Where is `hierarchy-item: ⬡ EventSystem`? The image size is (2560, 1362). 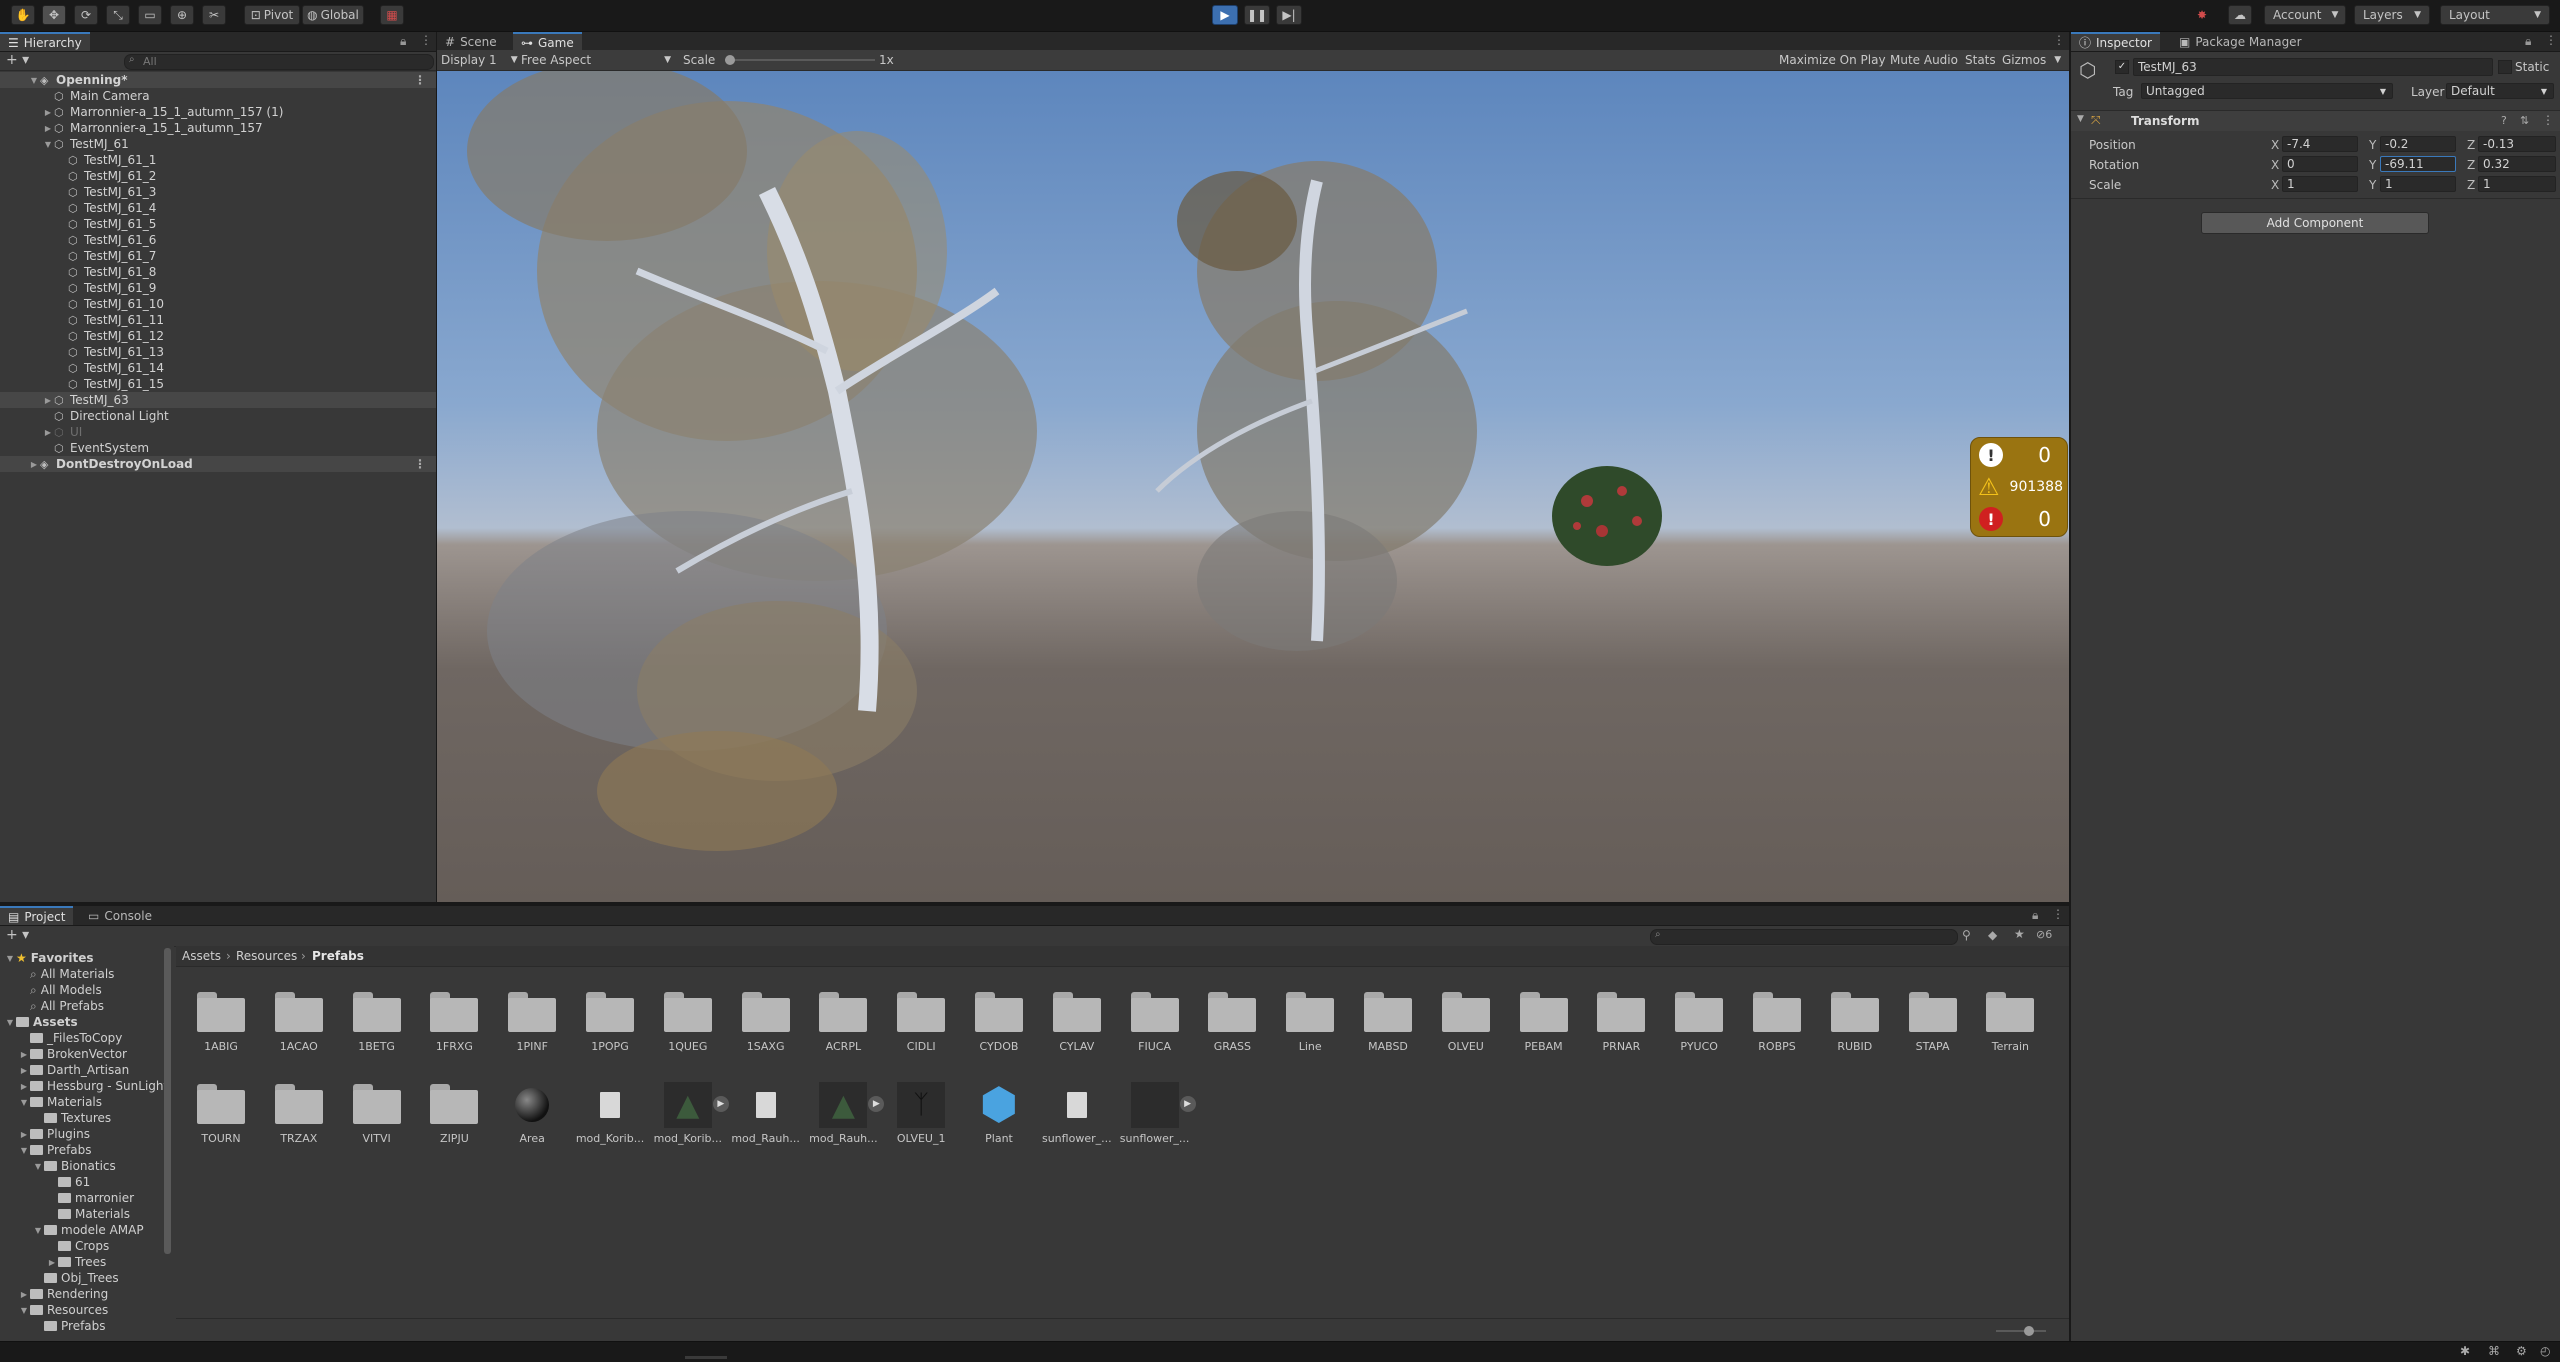
hierarchy-item: ⬡ EventSystem is located at coordinates (218, 448).